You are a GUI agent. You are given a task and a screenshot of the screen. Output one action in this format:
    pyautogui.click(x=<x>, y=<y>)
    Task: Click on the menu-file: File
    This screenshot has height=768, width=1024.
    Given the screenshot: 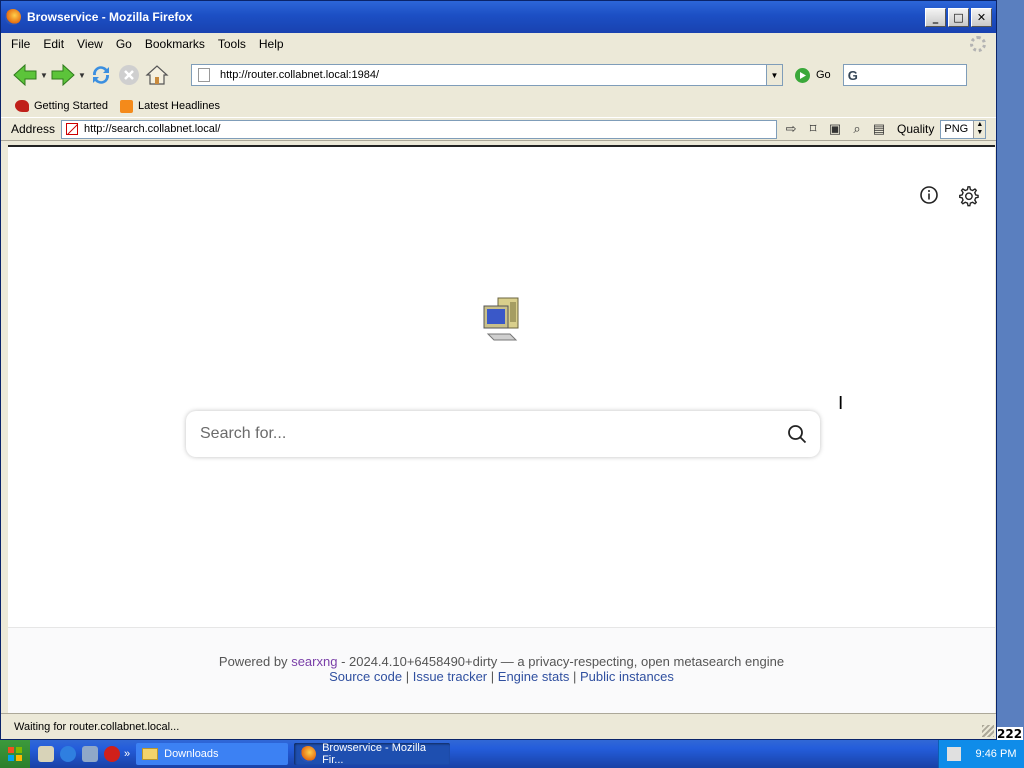 What is the action you would take?
    pyautogui.click(x=20, y=44)
    